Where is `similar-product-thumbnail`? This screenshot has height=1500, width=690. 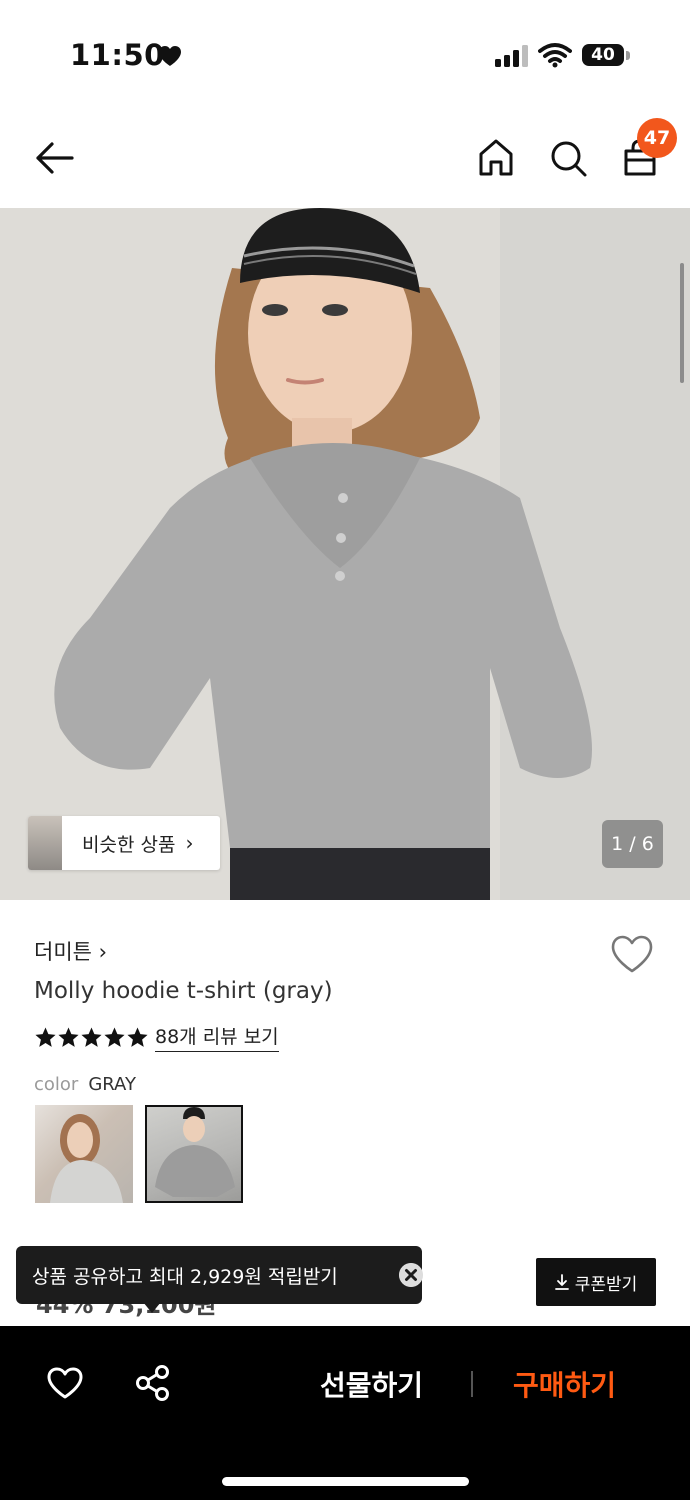
similar-product-thumbnail is located at coordinates (45, 843).